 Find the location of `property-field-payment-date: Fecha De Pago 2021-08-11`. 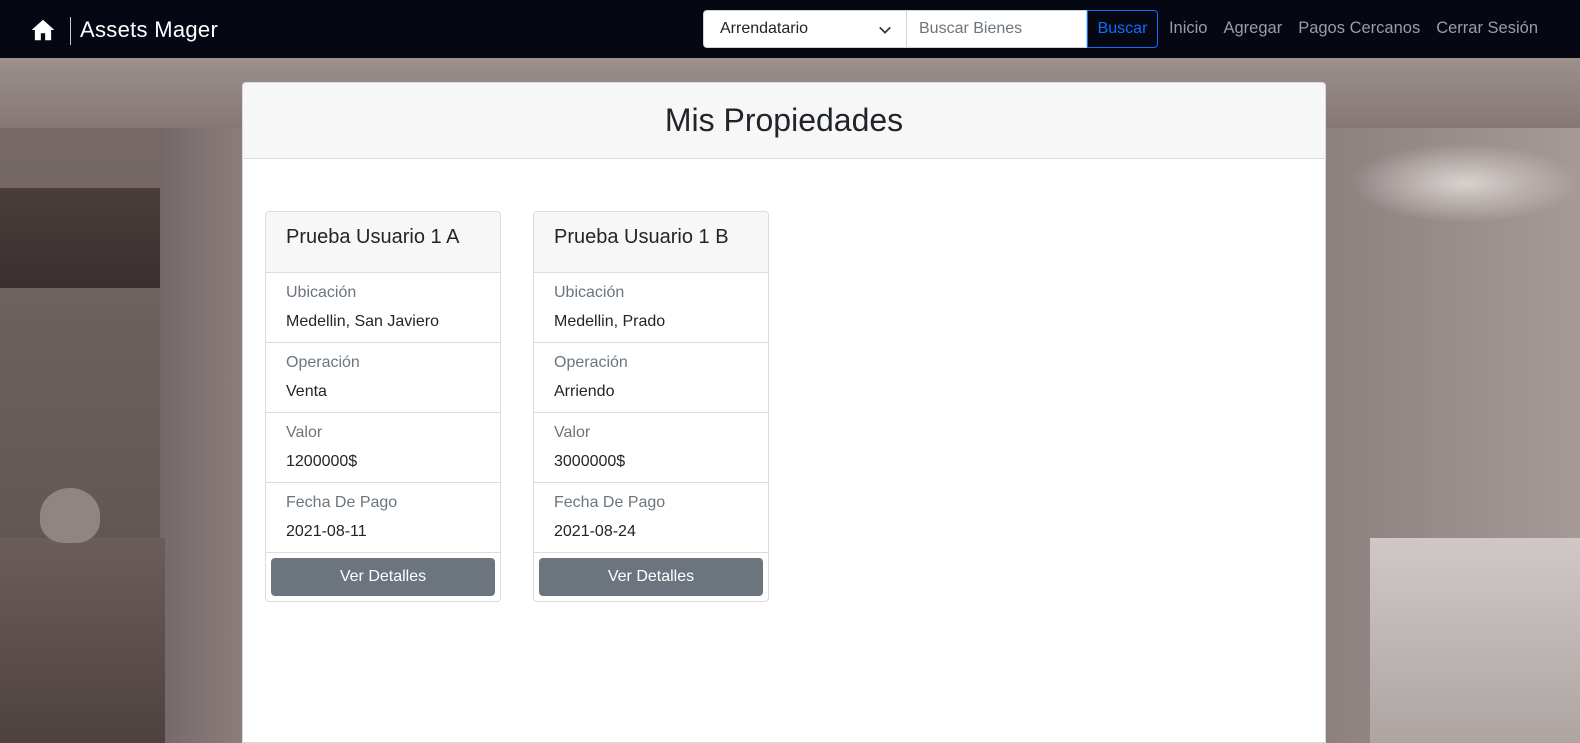

property-field-payment-date: Fecha De Pago 2021-08-11 is located at coordinates (383, 518).